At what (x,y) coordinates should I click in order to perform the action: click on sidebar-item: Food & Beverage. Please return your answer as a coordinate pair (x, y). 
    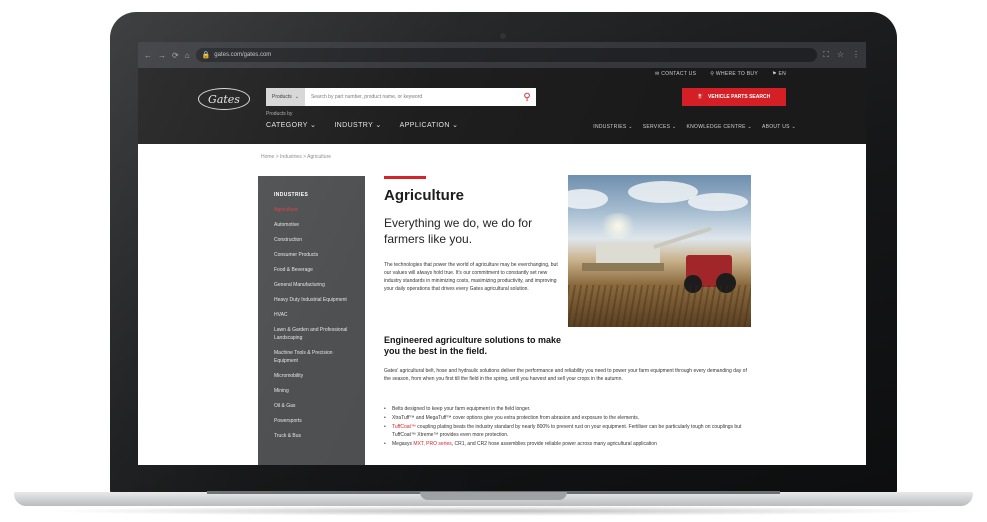
    Looking at the image, I should click on (311, 270).